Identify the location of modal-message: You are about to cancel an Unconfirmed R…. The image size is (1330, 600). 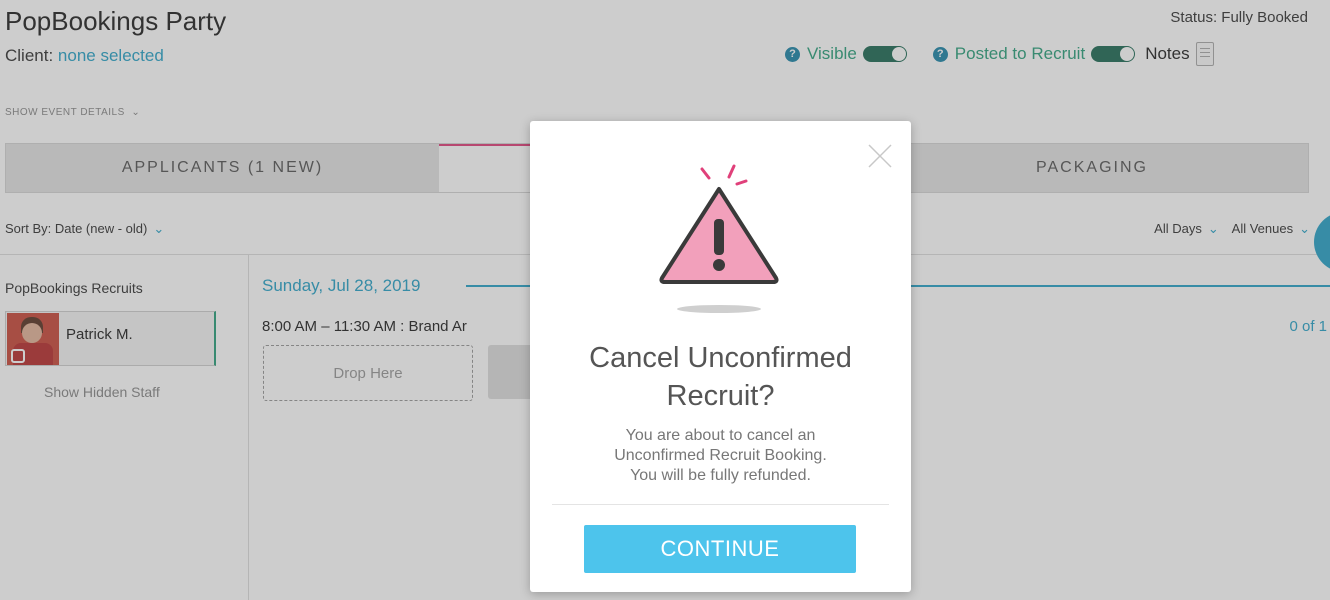
(720, 455).